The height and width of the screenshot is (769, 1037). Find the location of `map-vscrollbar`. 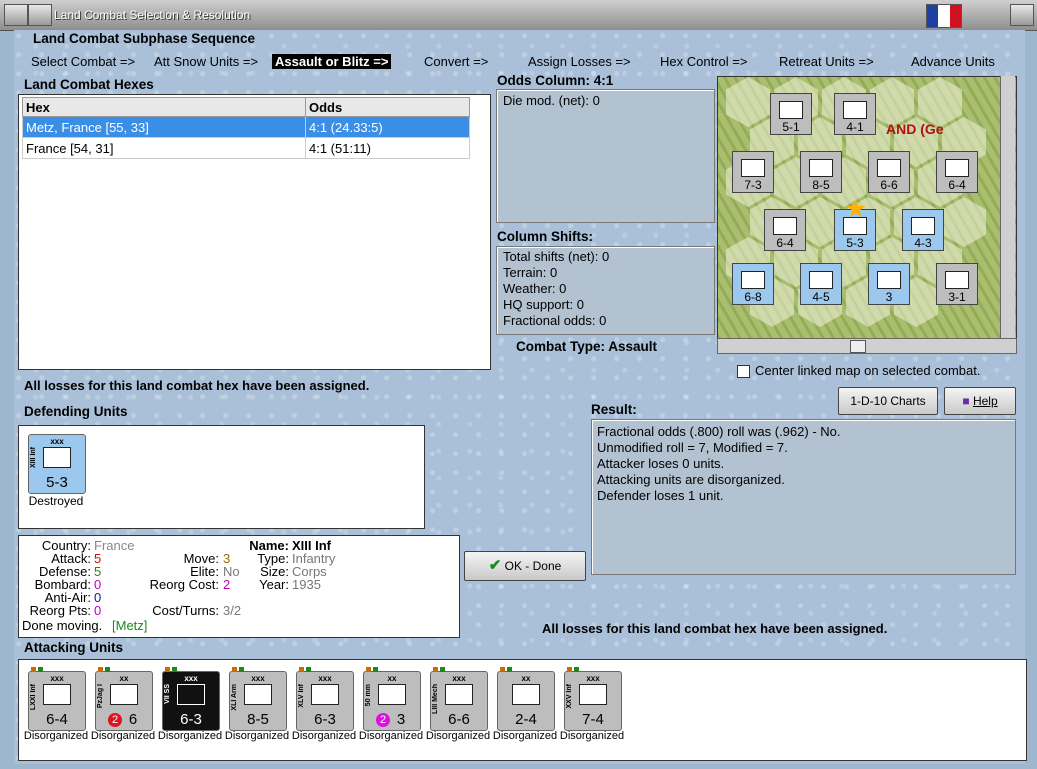

map-vscrollbar is located at coordinates (1007, 207).